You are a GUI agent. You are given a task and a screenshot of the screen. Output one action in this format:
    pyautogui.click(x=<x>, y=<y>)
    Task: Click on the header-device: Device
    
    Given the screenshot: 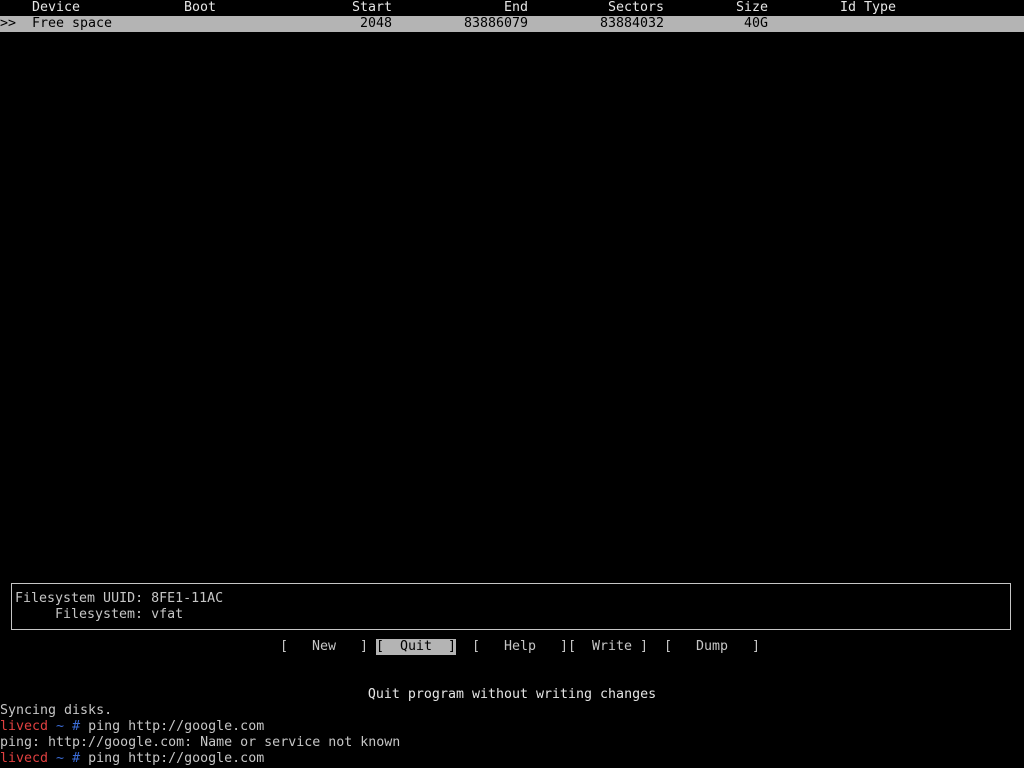 What is the action you would take?
    pyautogui.click(x=56, y=7)
    